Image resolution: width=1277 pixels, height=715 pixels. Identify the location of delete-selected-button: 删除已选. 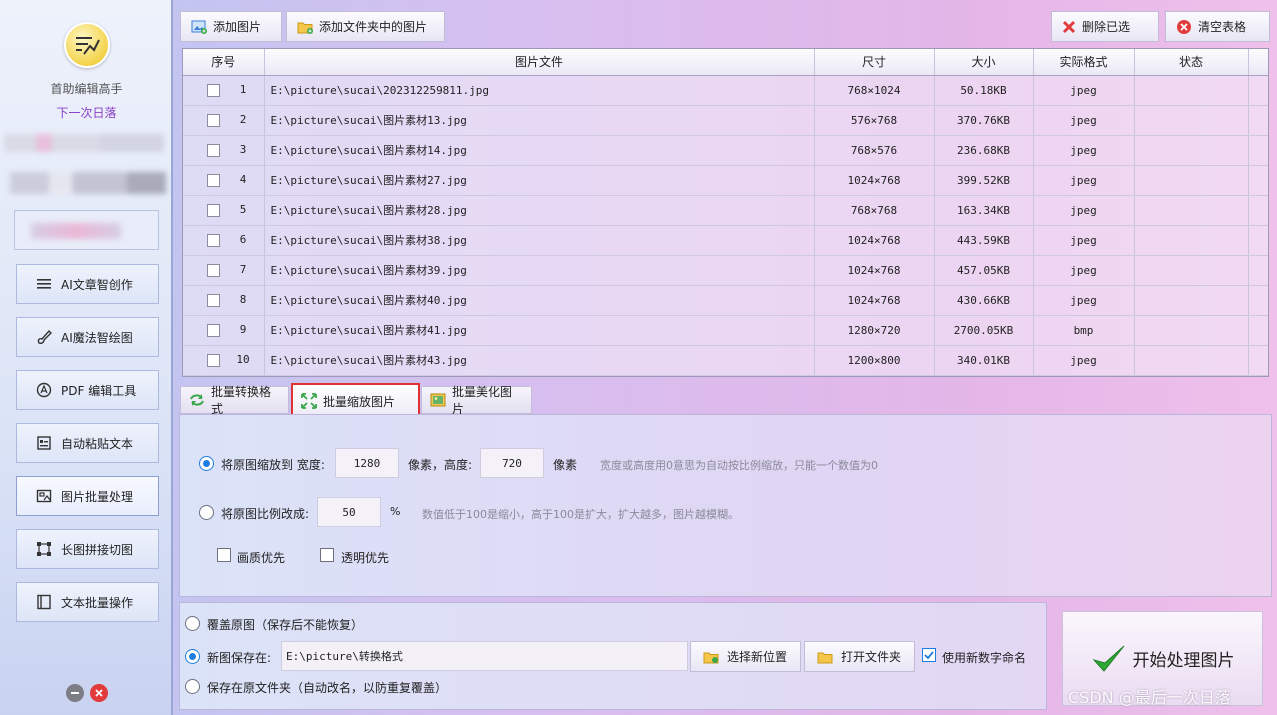
(1105, 26).